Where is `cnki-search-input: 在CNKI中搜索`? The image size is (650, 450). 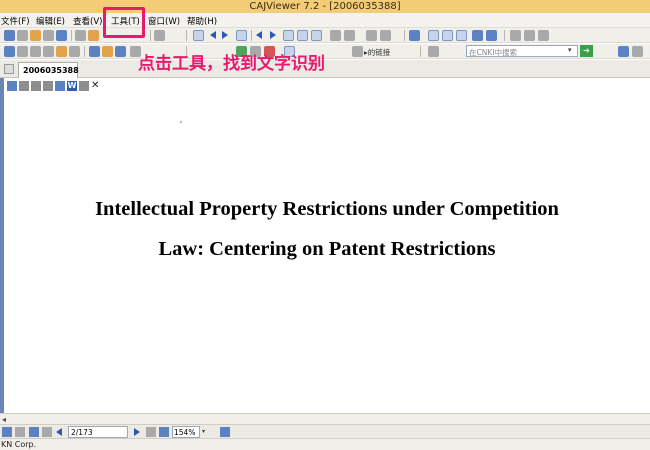 cnki-search-input: 在CNKI中搜索 is located at coordinates (522, 51).